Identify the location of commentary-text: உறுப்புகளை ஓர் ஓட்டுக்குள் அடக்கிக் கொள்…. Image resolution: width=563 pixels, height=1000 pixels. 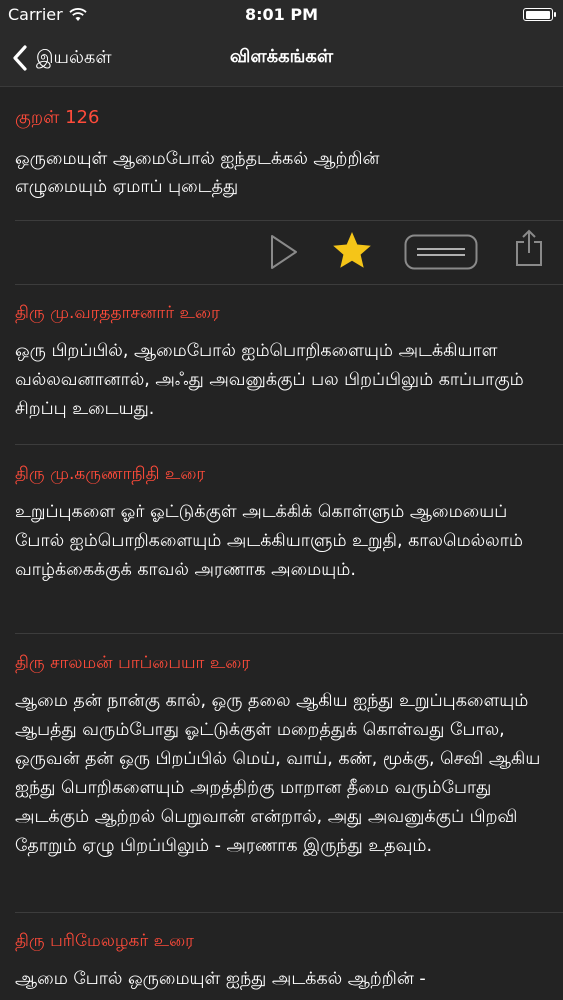
(269, 541).